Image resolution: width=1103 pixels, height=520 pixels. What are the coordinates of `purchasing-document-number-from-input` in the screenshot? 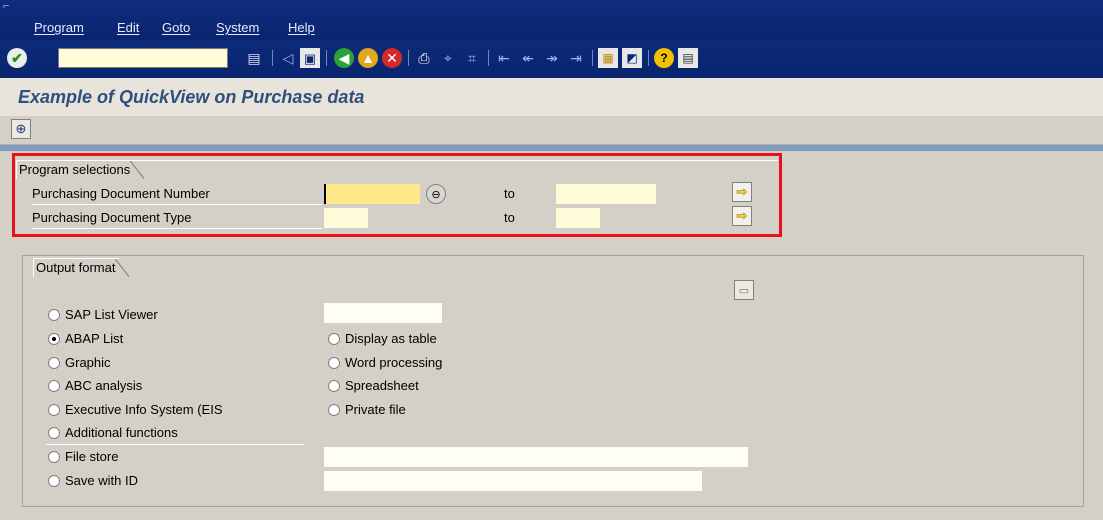 It's located at (372, 194).